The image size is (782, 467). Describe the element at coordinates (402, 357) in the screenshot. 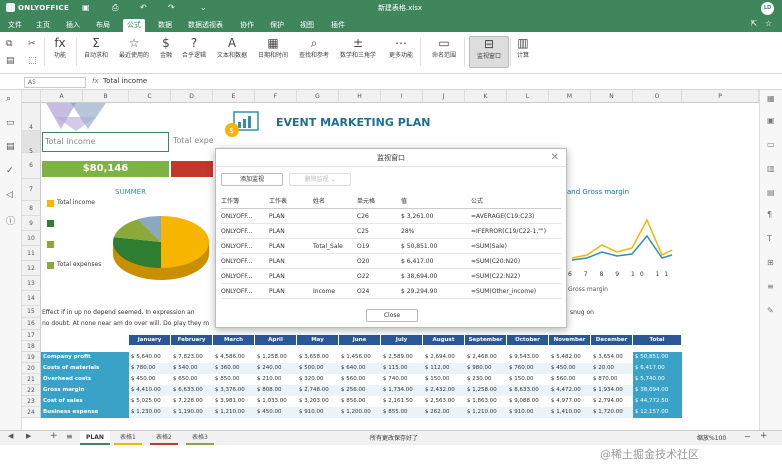

I see `table-cell: $ 2,589.00` at that location.